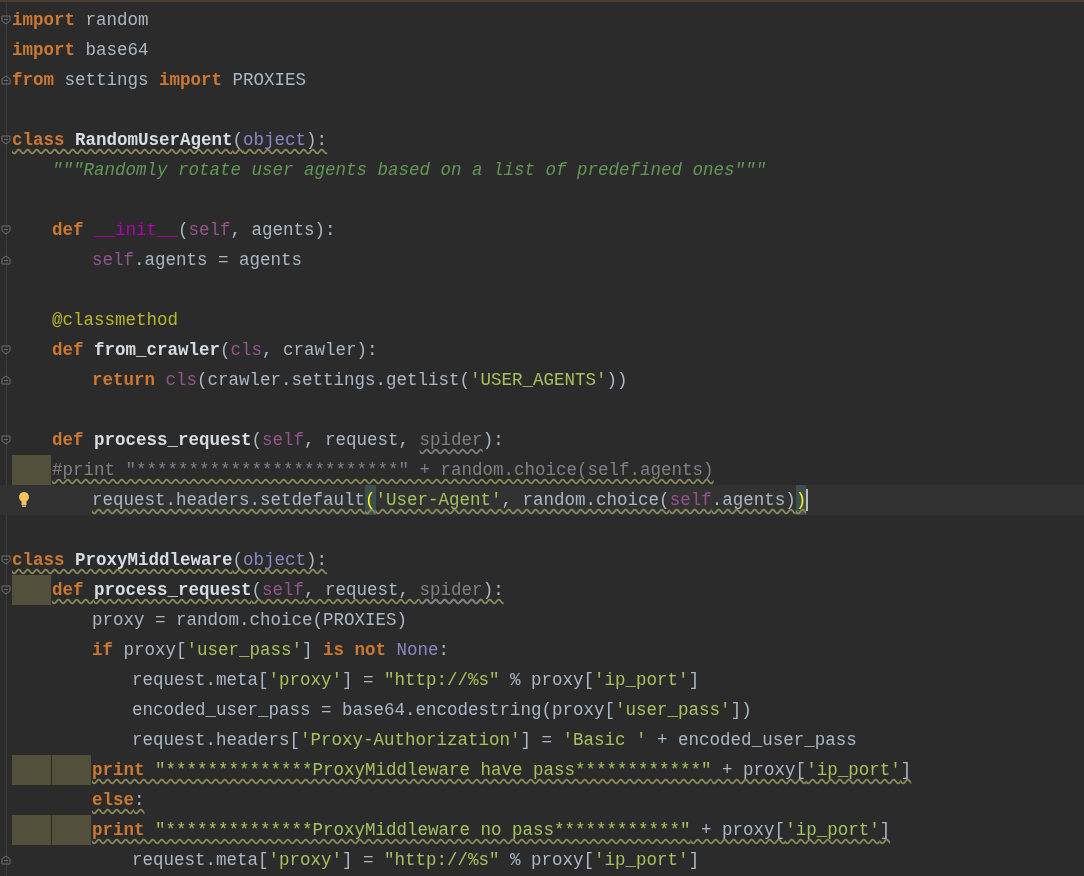 This screenshot has width=1084, height=876. Describe the element at coordinates (170, 560) in the screenshot. I see `code-line: class ProxyMiddleware(object):` at that location.